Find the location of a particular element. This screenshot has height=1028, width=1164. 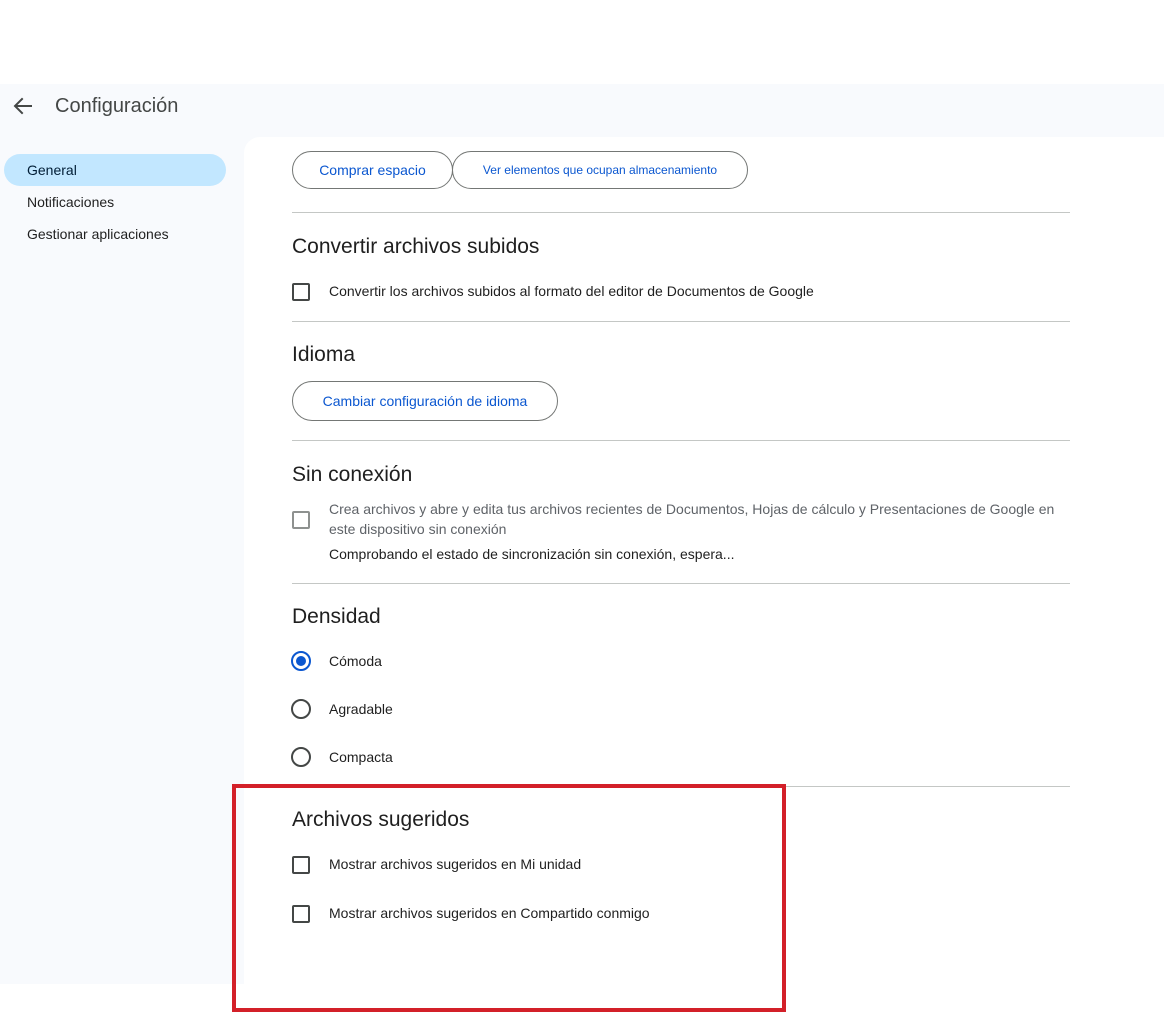

language-section-title: Idioma is located at coordinates (324, 354).